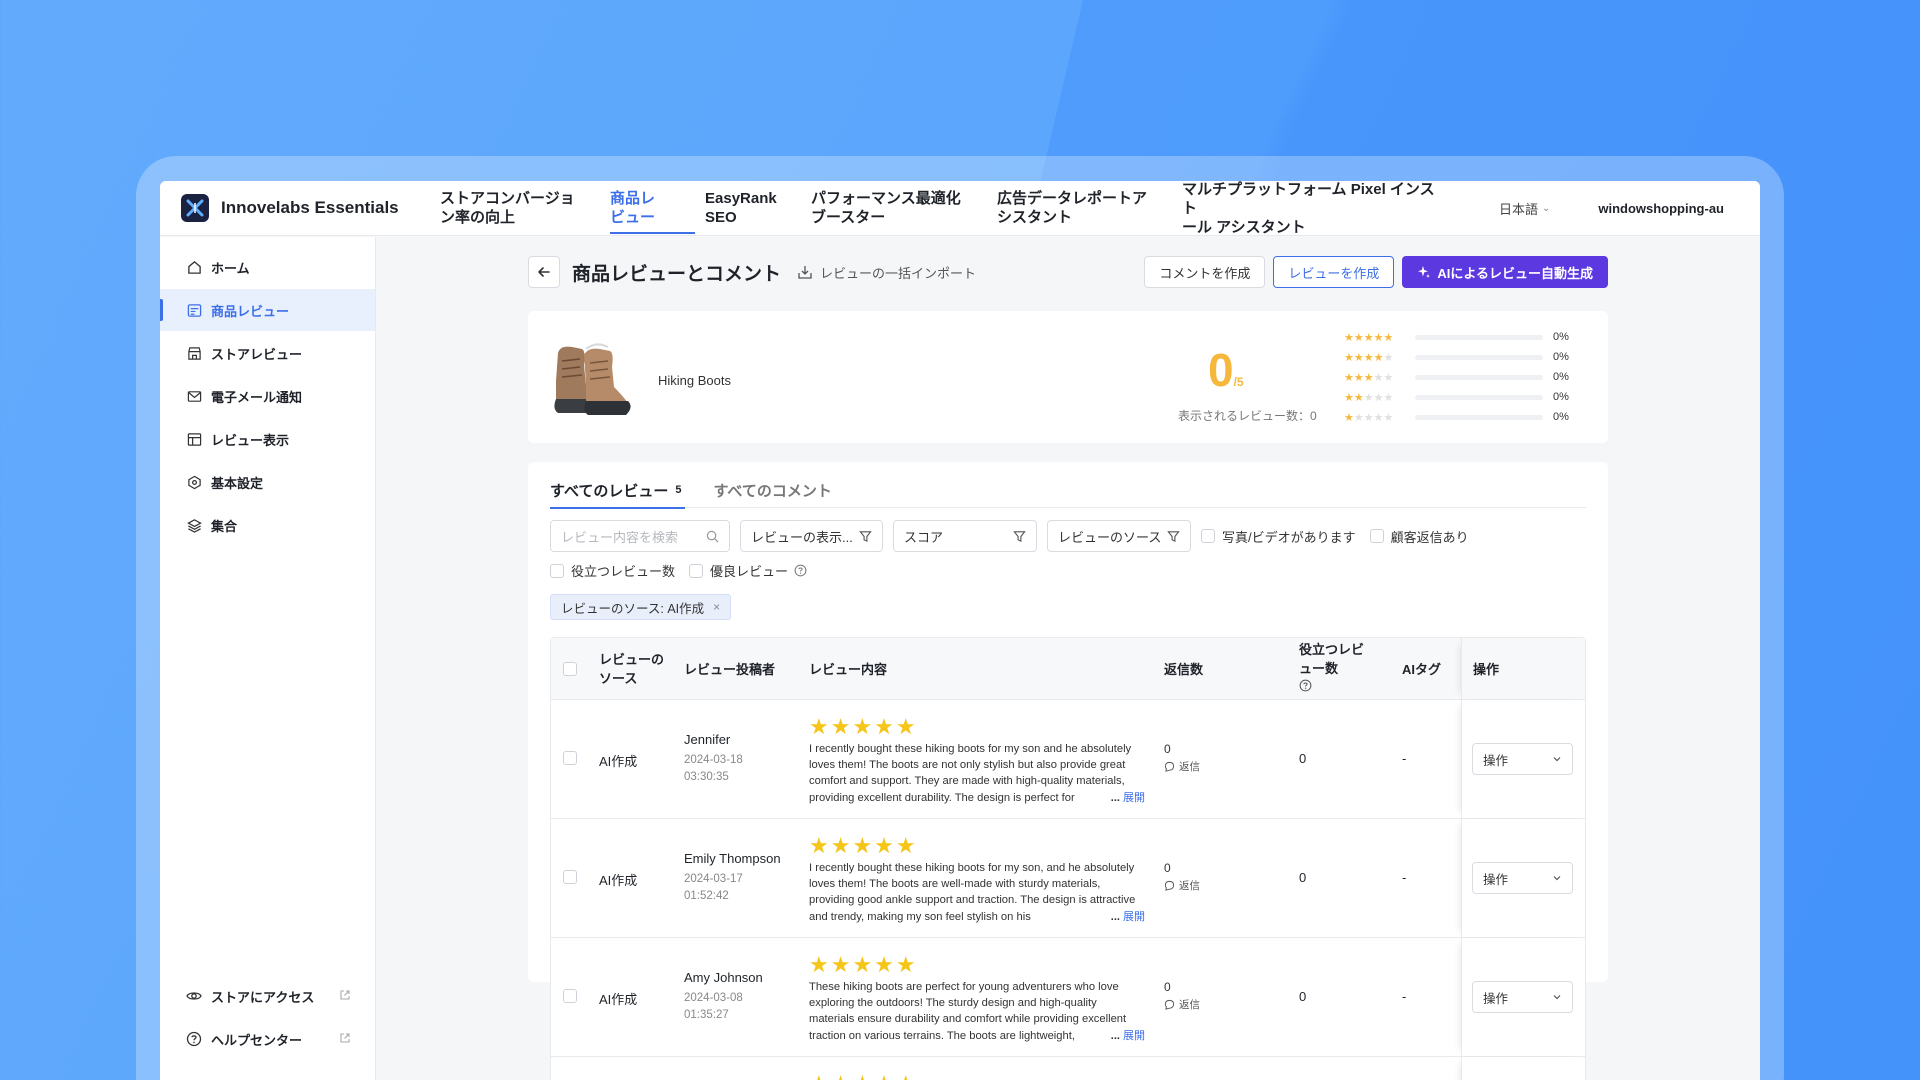 The width and height of the screenshot is (1920, 1080). What do you see at coordinates (1496, 760) in the screenshot?
I see `ops-label: 操作` at bounding box center [1496, 760].